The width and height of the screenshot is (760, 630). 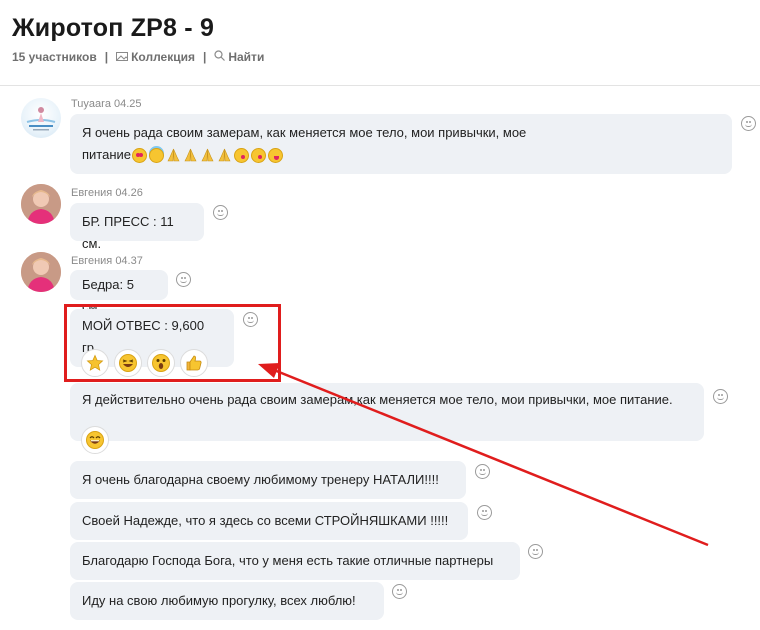 What do you see at coordinates (140, 155) in the screenshot?
I see `star-struck-emoji-icon` at bounding box center [140, 155].